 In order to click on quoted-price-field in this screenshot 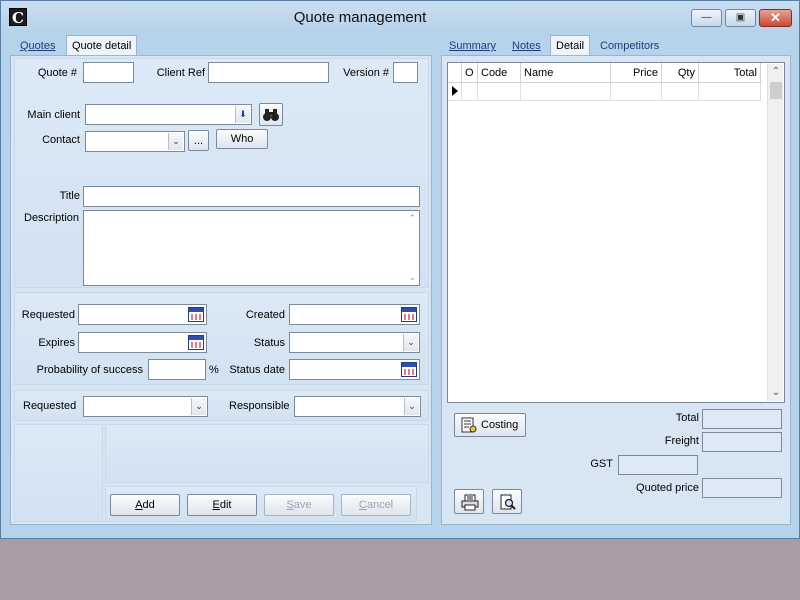, I will do `click(742, 488)`.